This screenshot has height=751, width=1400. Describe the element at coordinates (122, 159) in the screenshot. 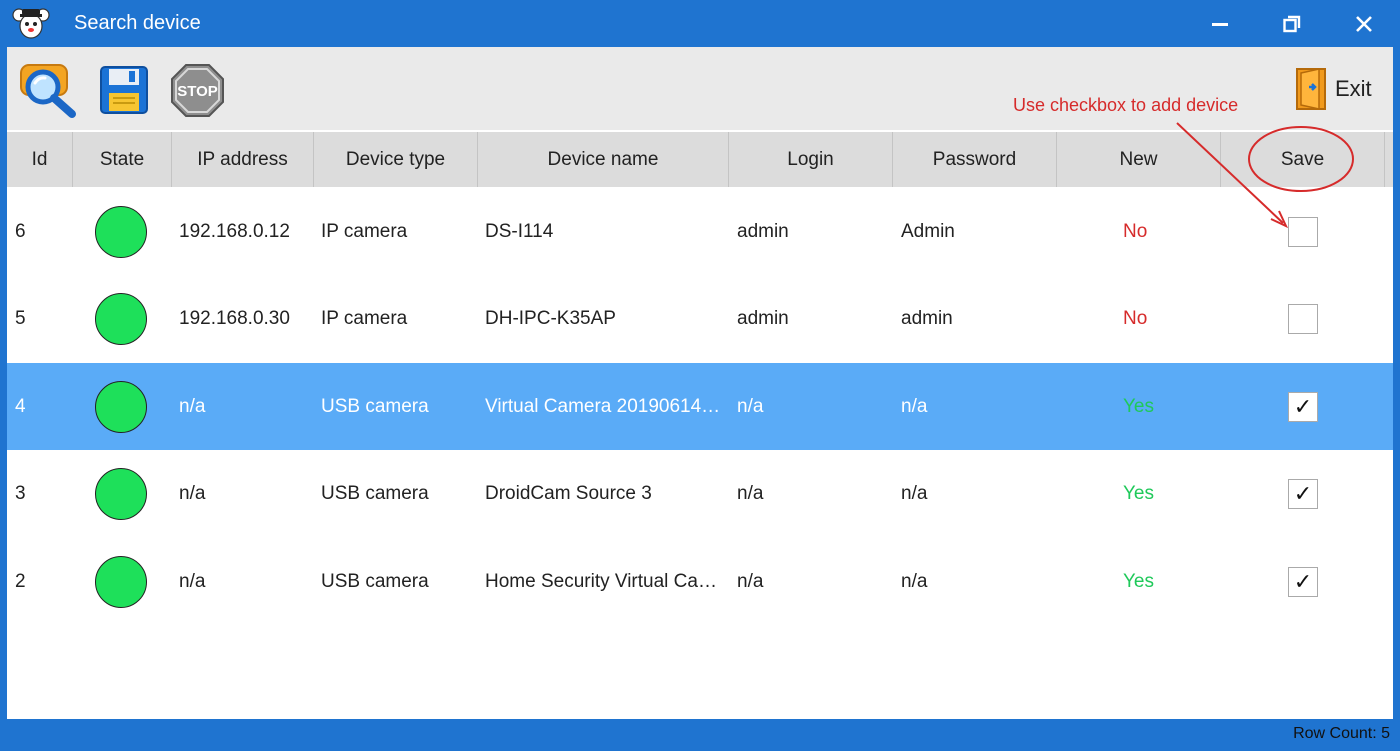

I see `column-header-state: State` at that location.